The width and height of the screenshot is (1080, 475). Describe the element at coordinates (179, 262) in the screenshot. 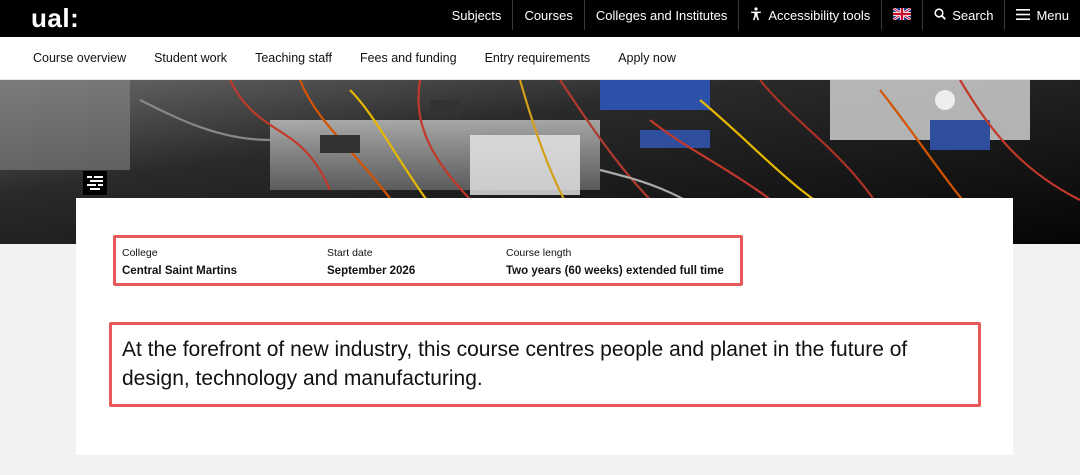

I see `fact-college: College Central Saint Martins` at that location.